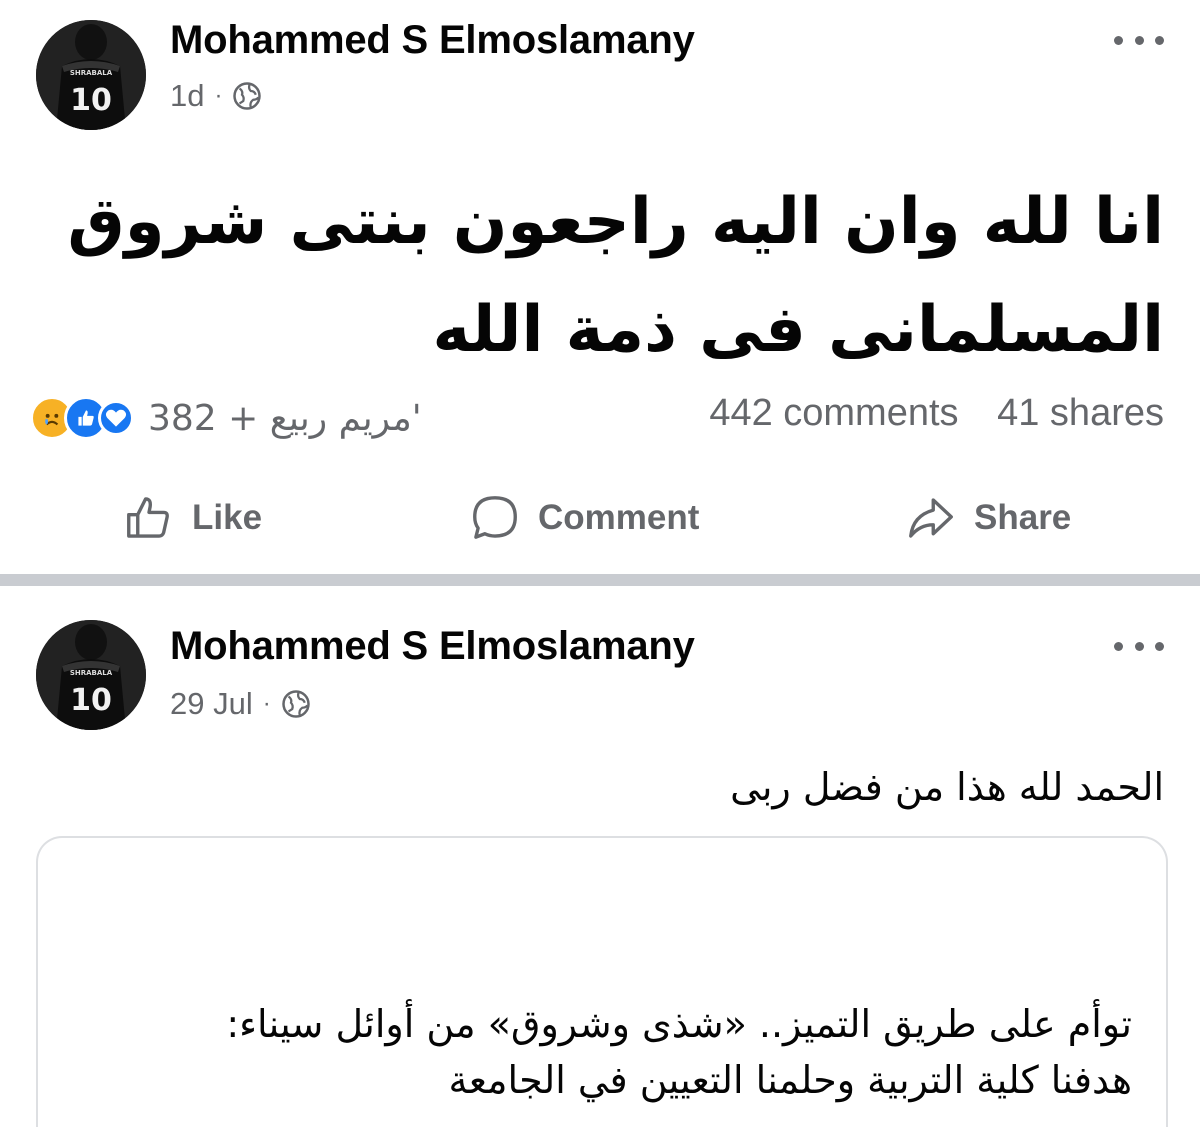  Describe the element at coordinates (1023, 517) in the screenshot. I see `share-label: Share` at that location.